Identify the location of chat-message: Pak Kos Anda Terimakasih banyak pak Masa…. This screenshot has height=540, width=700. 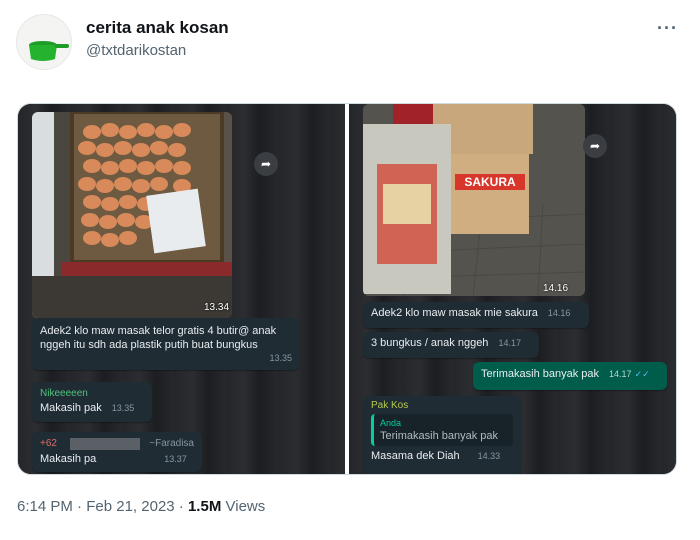
(442, 435).